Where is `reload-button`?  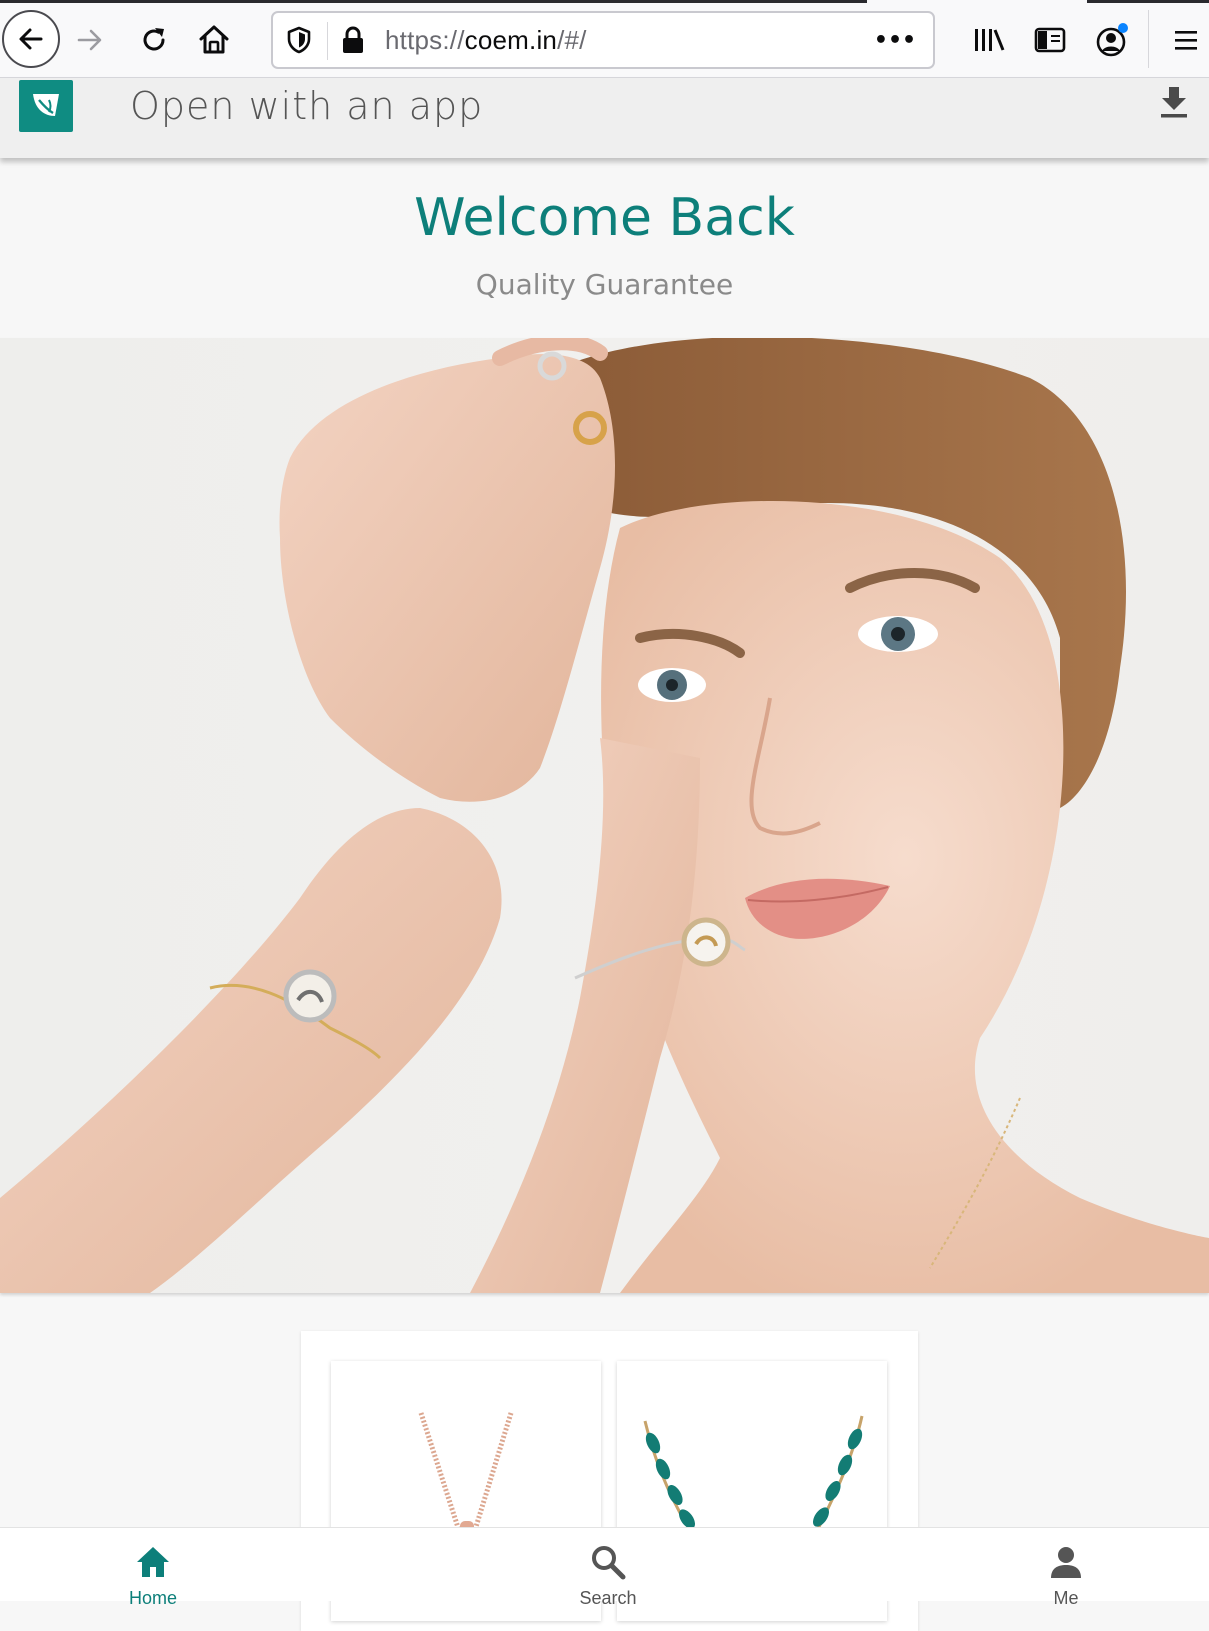 reload-button is located at coordinates (154, 40).